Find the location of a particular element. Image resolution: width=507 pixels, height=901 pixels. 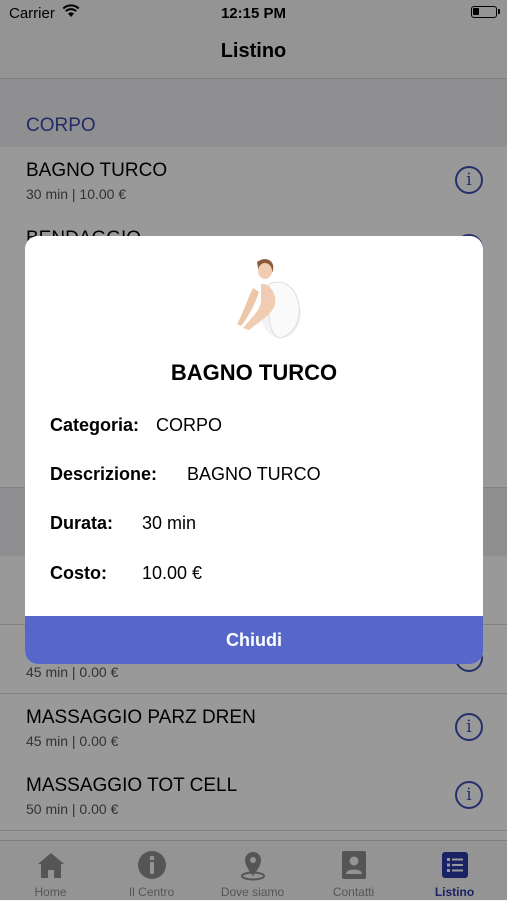

field-label: Durata: is located at coordinates (82, 523).